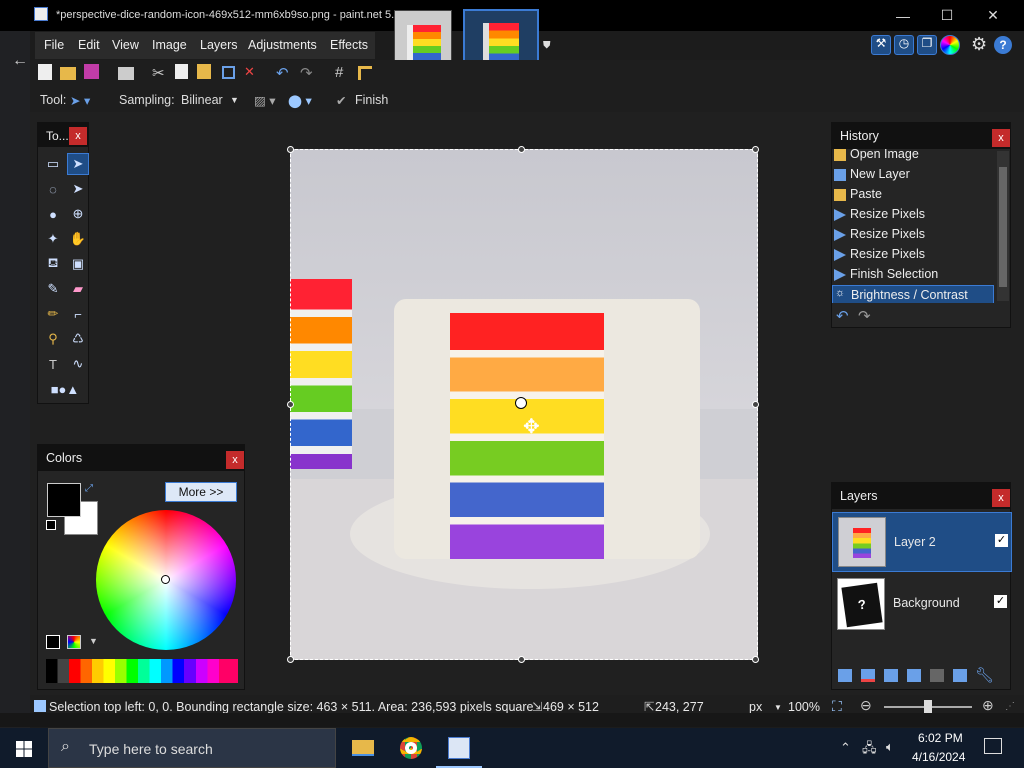 The height and width of the screenshot is (768, 1024). I want to click on volume-muted-icon: 🔈︎, so click(890, 747).